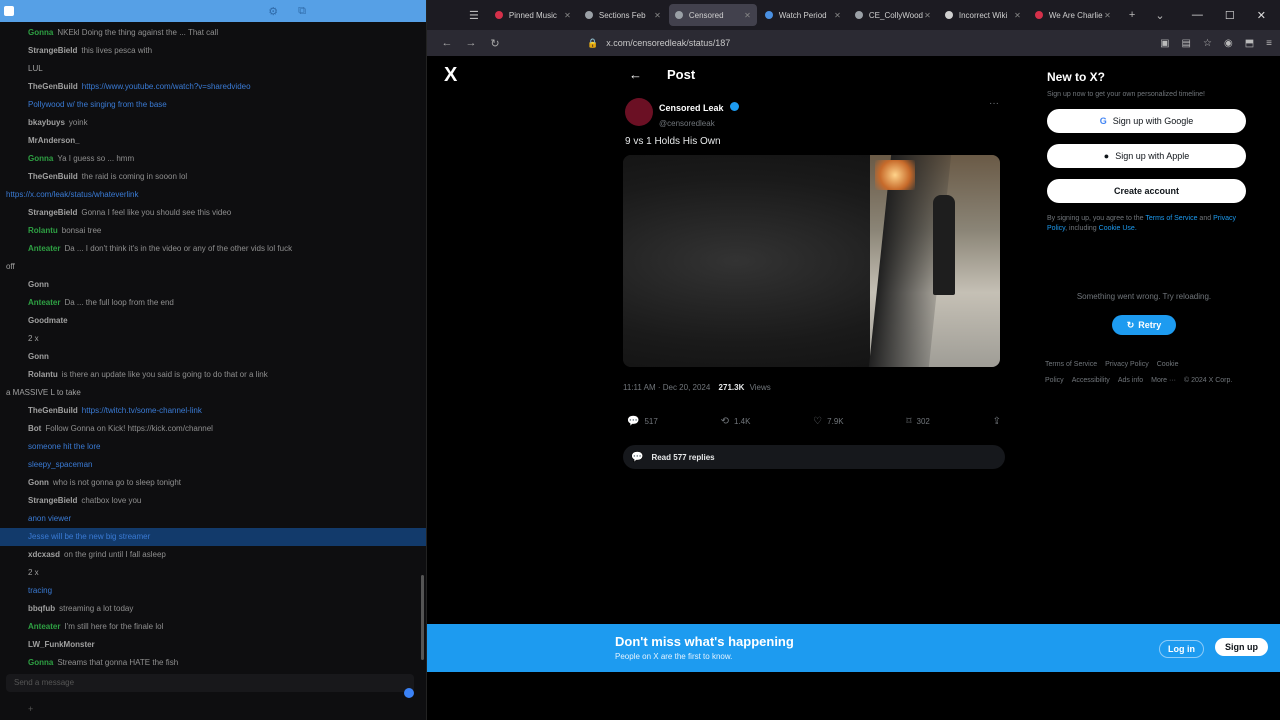 Image resolution: width=1280 pixels, height=720 pixels. I want to click on chat-username: MrAnderson_, so click(54, 140).